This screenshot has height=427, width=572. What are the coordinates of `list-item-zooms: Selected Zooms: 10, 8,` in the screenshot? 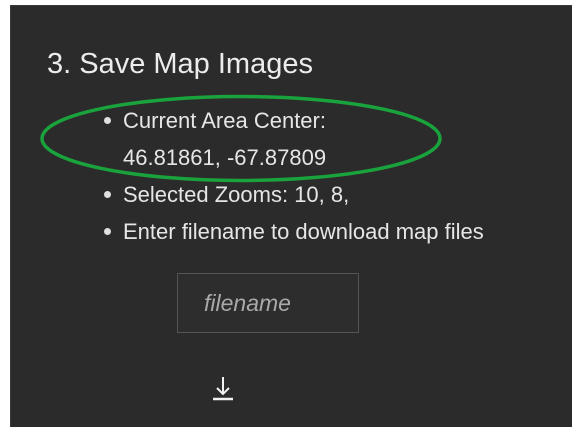 It's located at (292, 194).